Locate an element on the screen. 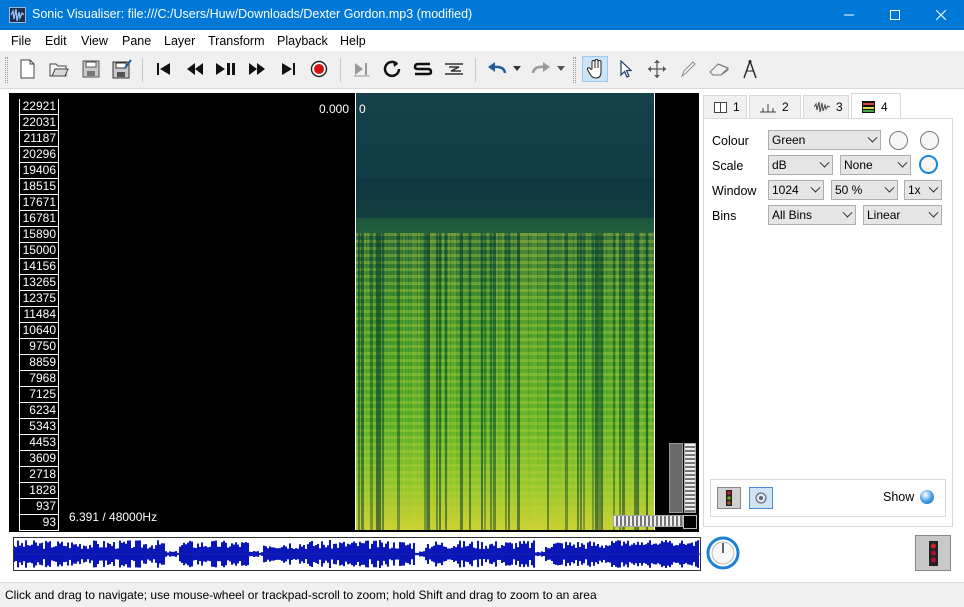  menu-edit: Edit is located at coordinates (56, 41).